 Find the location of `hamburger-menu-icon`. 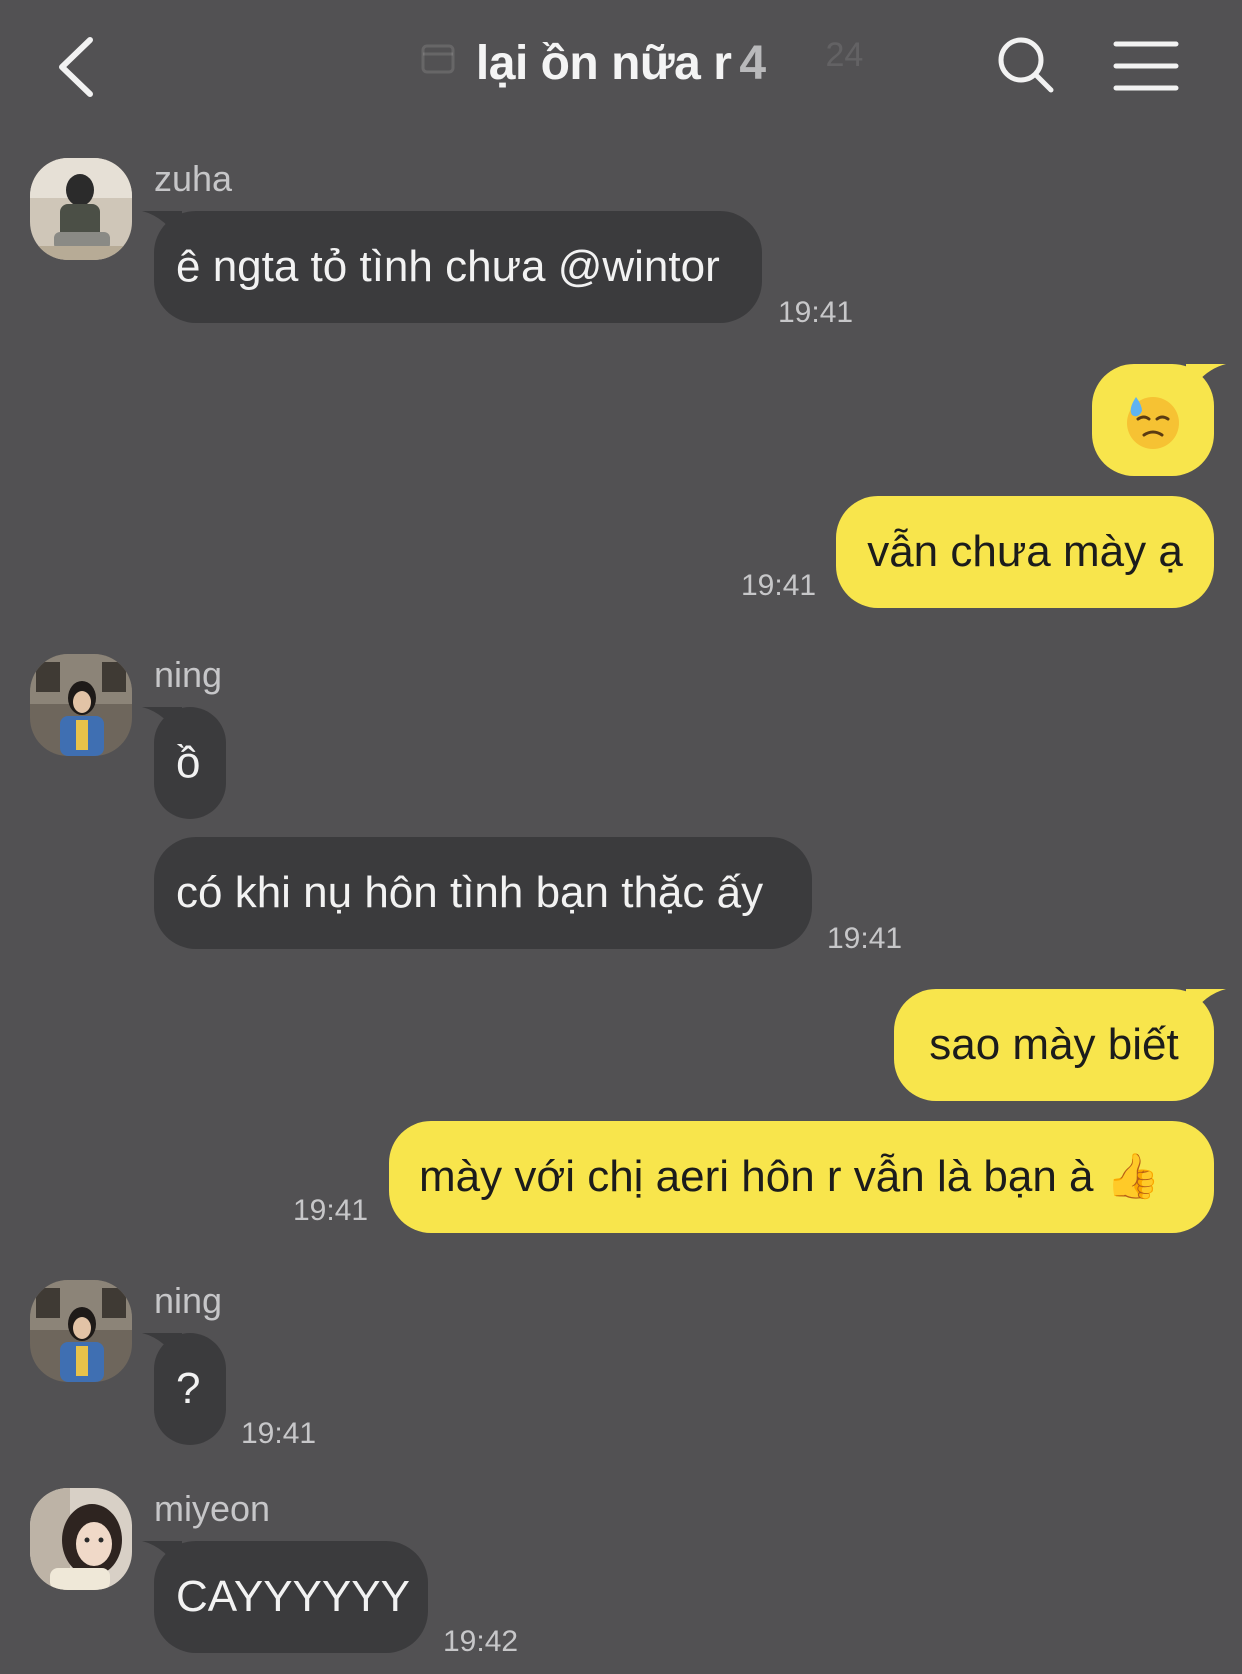

hamburger-menu-icon is located at coordinates (1146, 66).